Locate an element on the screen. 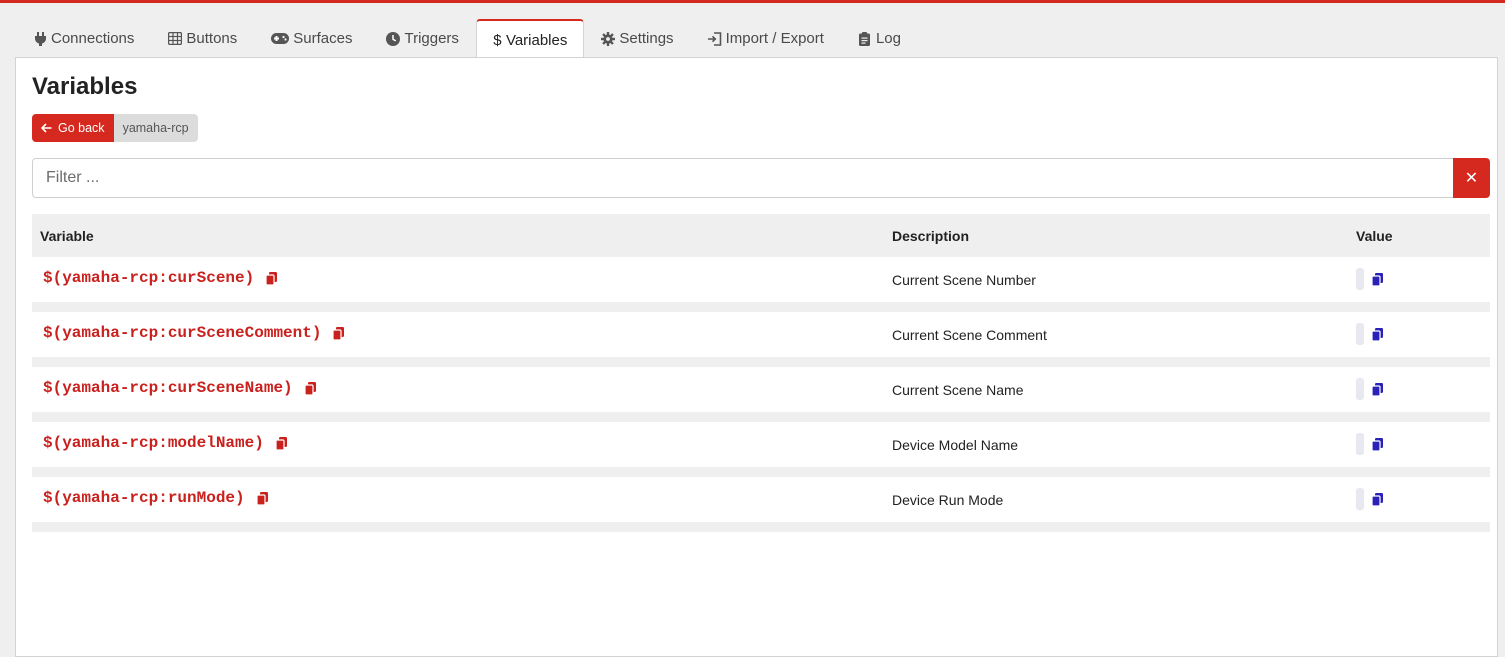  variable-name: $(yamaha-rcp:curScene) is located at coordinates (149, 278).